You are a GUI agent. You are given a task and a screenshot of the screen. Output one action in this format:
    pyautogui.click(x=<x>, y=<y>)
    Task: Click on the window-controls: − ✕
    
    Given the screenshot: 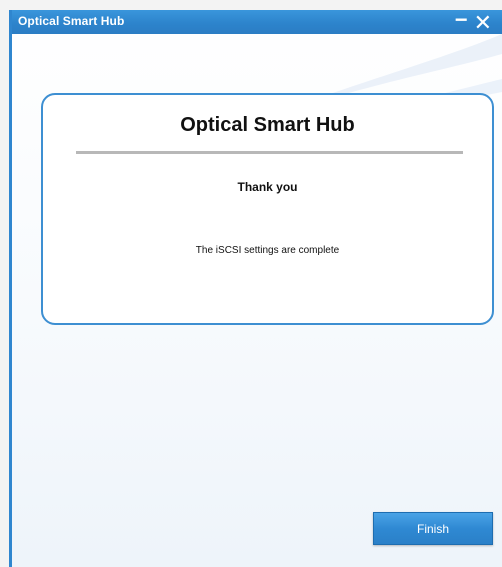 What is the action you would take?
    pyautogui.click(x=473, y=22)
    